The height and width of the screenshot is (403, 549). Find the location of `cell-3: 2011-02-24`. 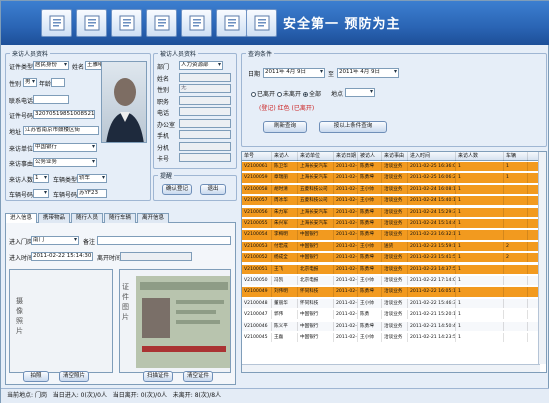

cell-3: 2011-02-24 is located at coordinates (346, 224).